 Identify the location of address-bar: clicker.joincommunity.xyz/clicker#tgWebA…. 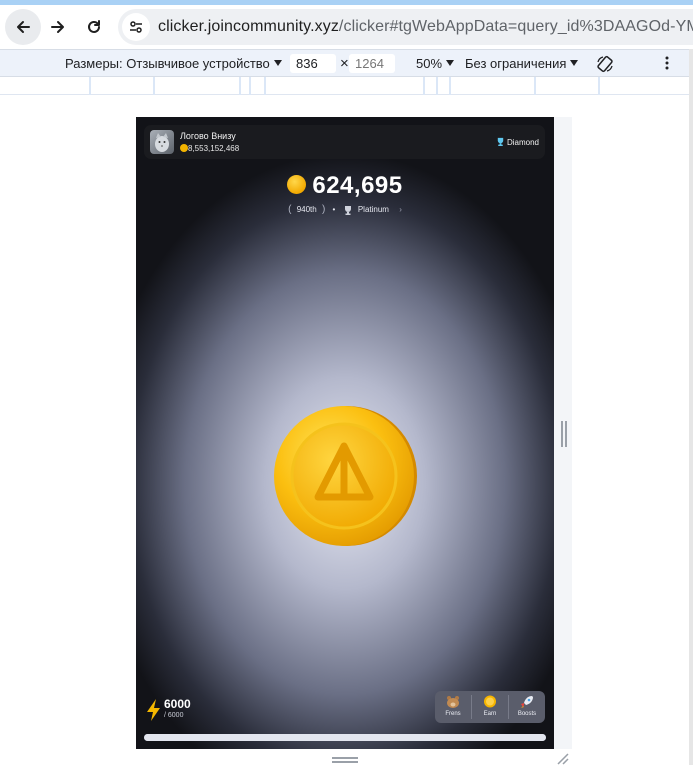
(405, 27).